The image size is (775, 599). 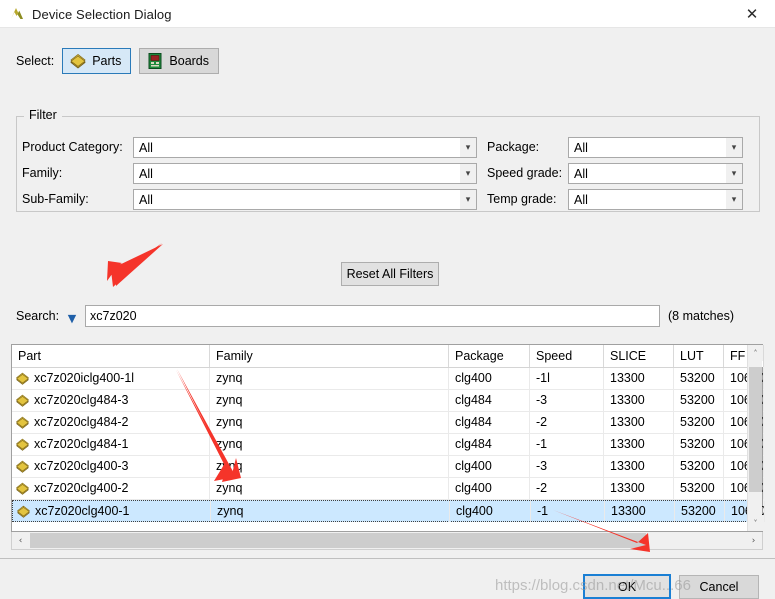 What do you see at coordinates (581, 147) in the screenshot?
I see `package-value: All` at bounding box center [581, 147].